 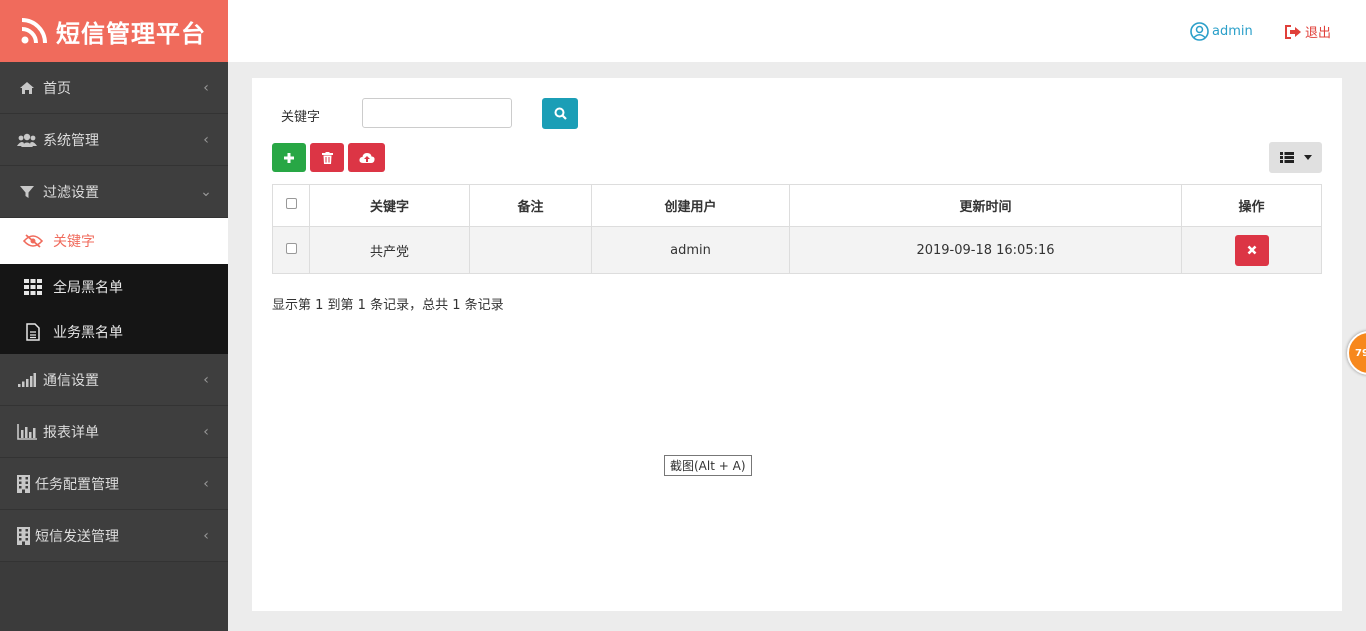 I want to click on search-label: 关键字, so click(x=301, y=117).